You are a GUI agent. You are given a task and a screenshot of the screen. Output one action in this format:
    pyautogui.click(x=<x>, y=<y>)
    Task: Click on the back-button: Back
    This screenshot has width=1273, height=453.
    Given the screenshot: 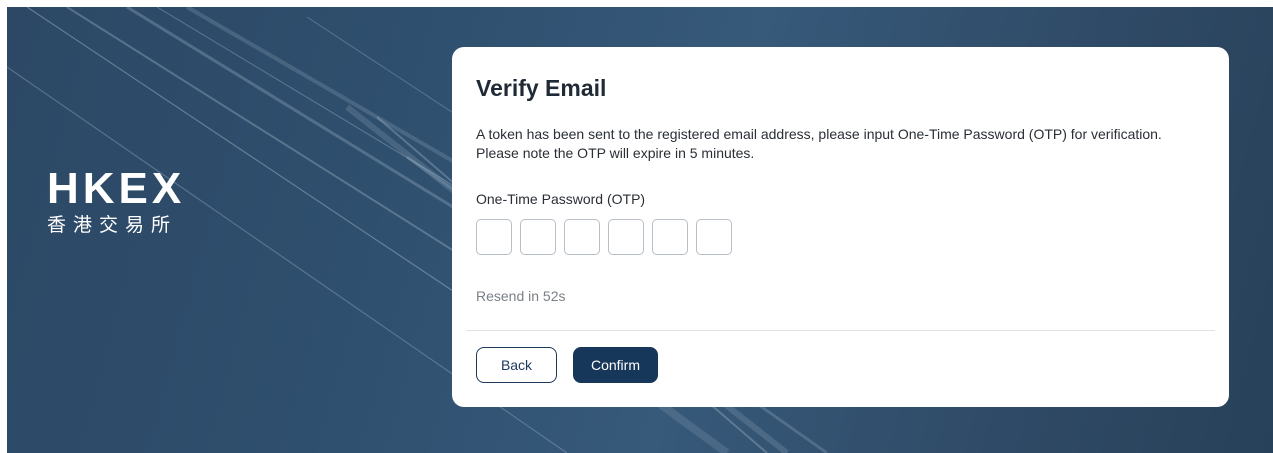 What is the action you would take?
    pyautogui.click(x=516, y=365)
    